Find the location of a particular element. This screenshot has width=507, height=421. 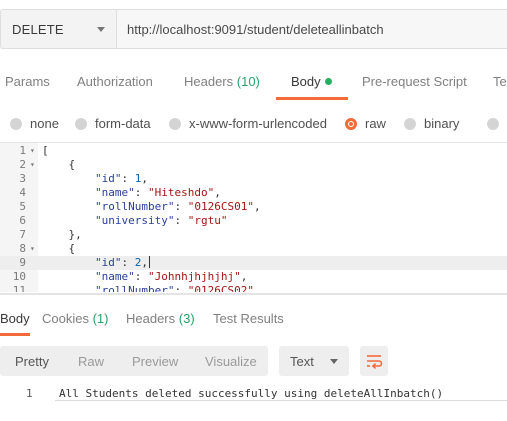

line-number: 6 is located at coordinates (22, 220).